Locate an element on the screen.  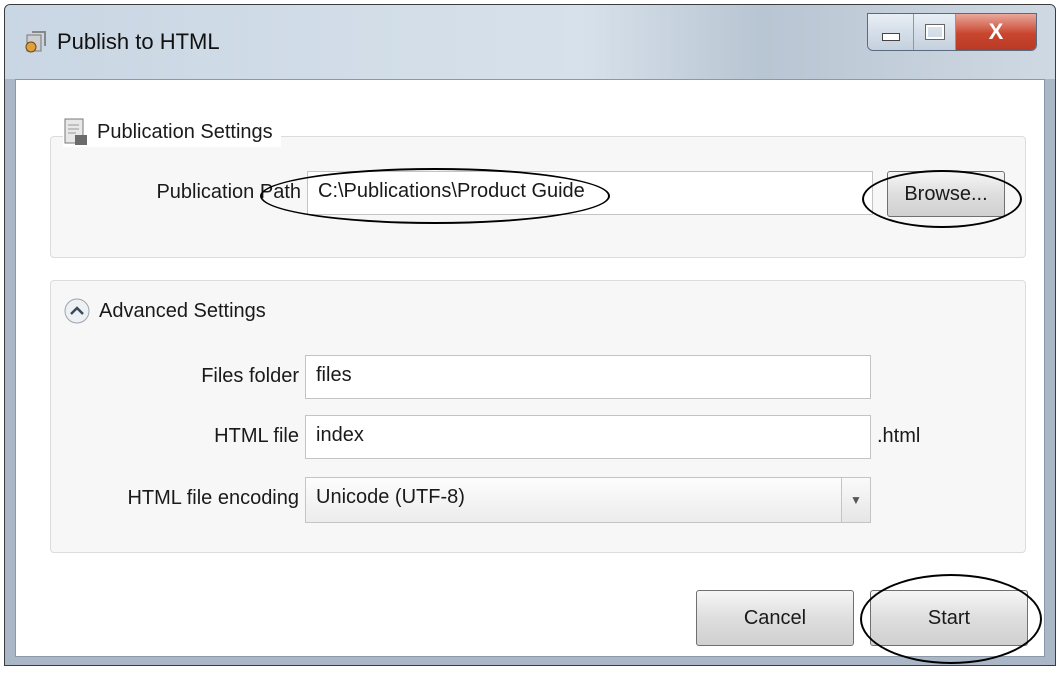
advanced-settings-header: Advanced Settings is located at coordinates (168, 311).